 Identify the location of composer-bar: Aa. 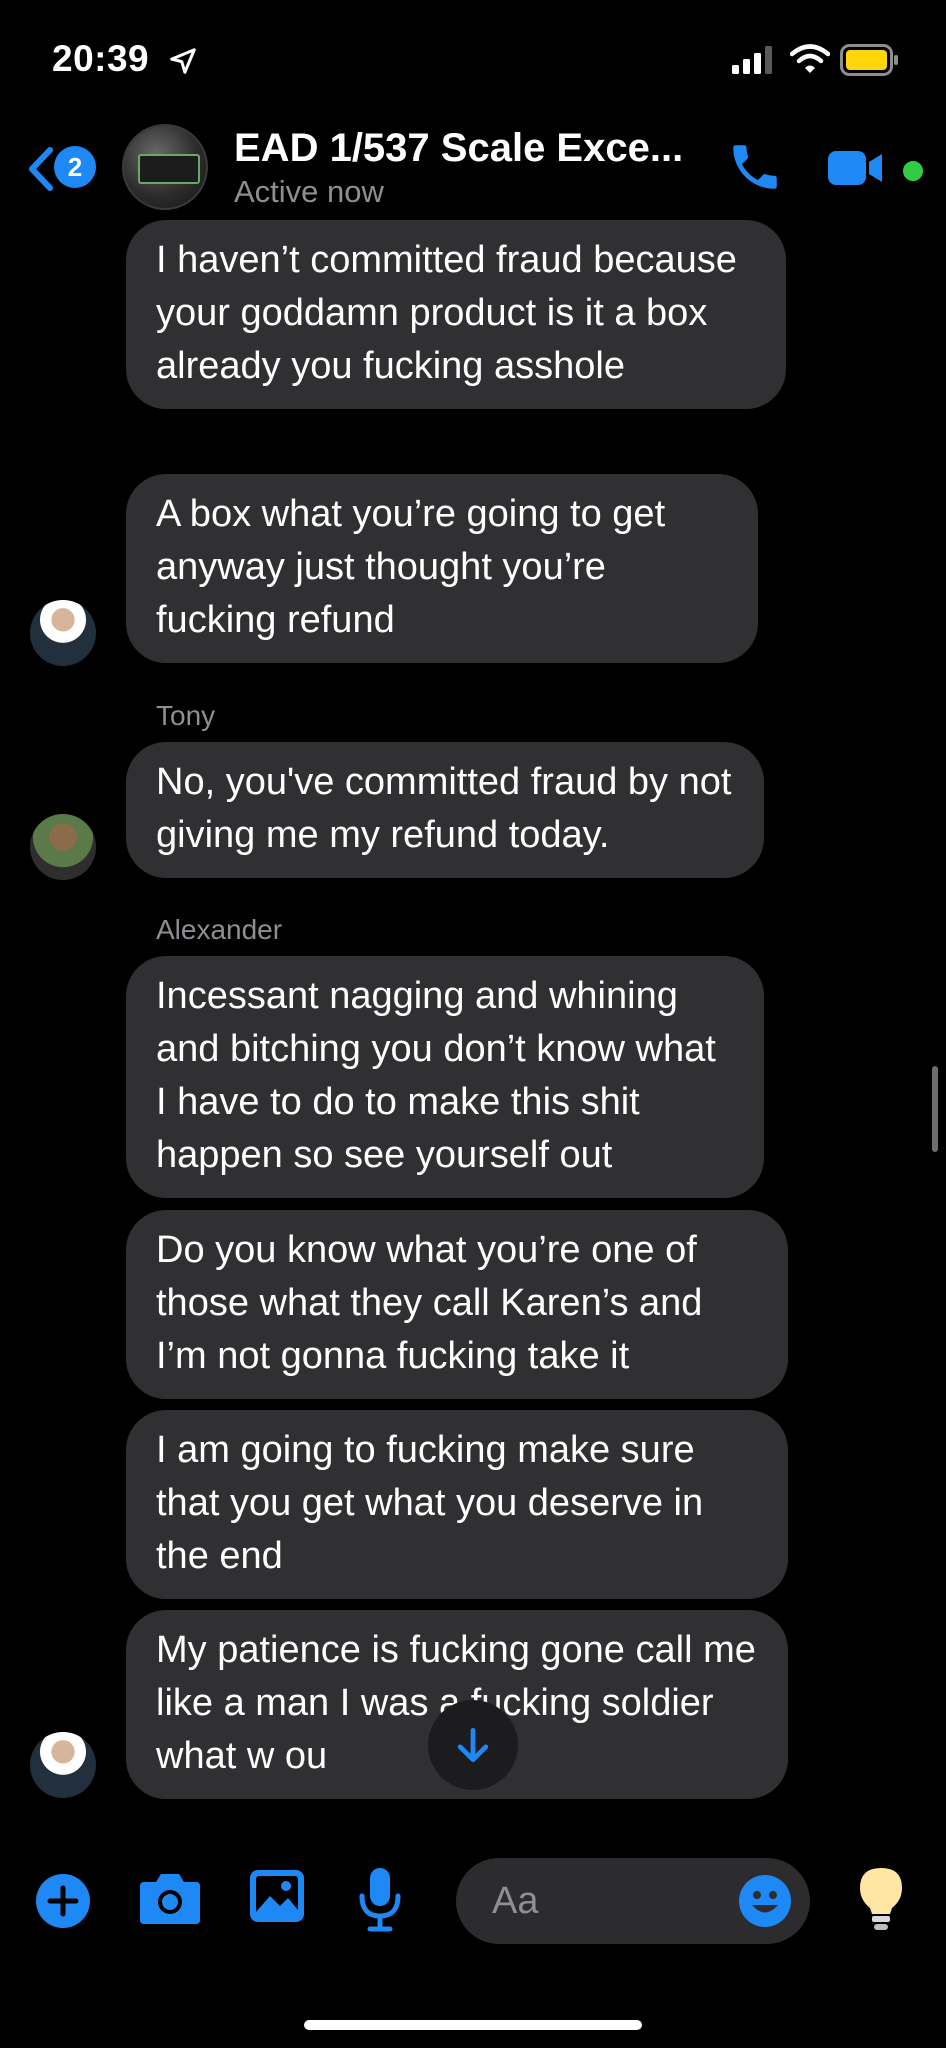
(473, 1944).